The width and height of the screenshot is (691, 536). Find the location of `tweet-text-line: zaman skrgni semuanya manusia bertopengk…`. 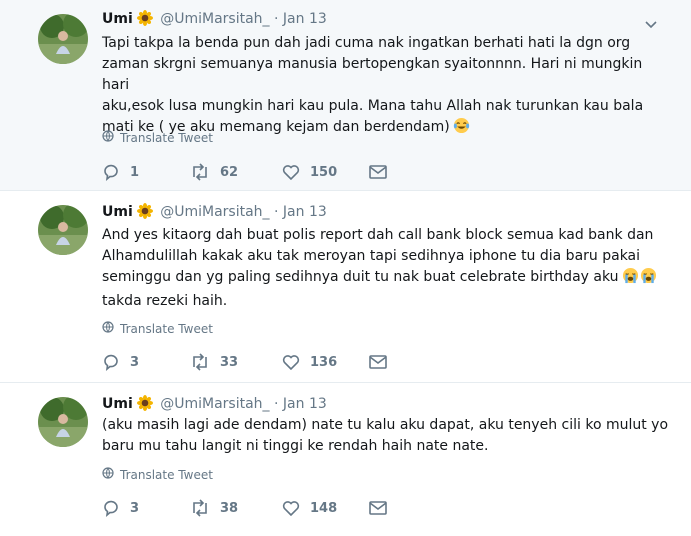

tweet-text-line: zaman skrgni semuanya manusia bertopengk… is located at coordinates (372, 74).